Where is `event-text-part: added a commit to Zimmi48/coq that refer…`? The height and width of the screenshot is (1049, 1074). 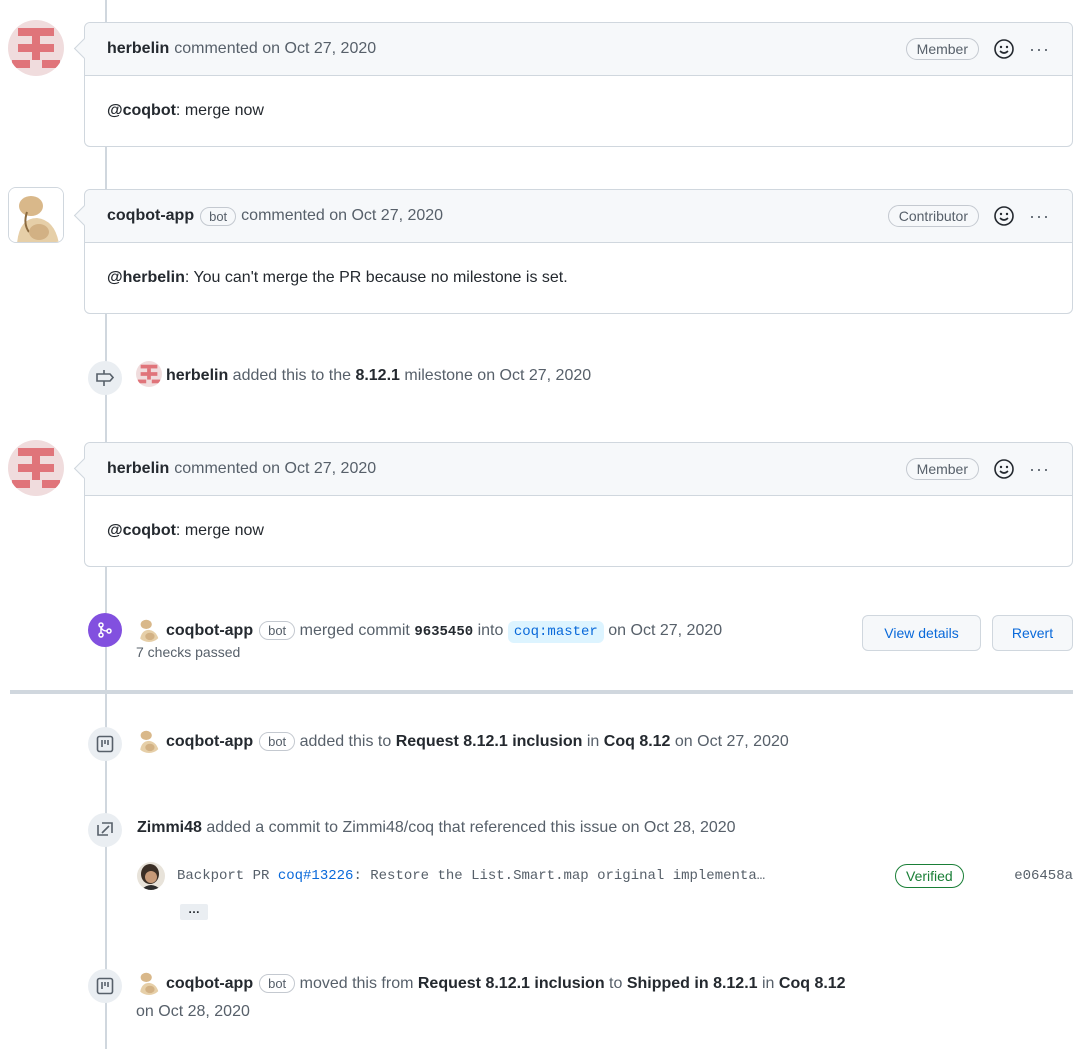
event-text-part: added a commit to Zimmi48/coq that refer… is located at coordinates (468, 827).